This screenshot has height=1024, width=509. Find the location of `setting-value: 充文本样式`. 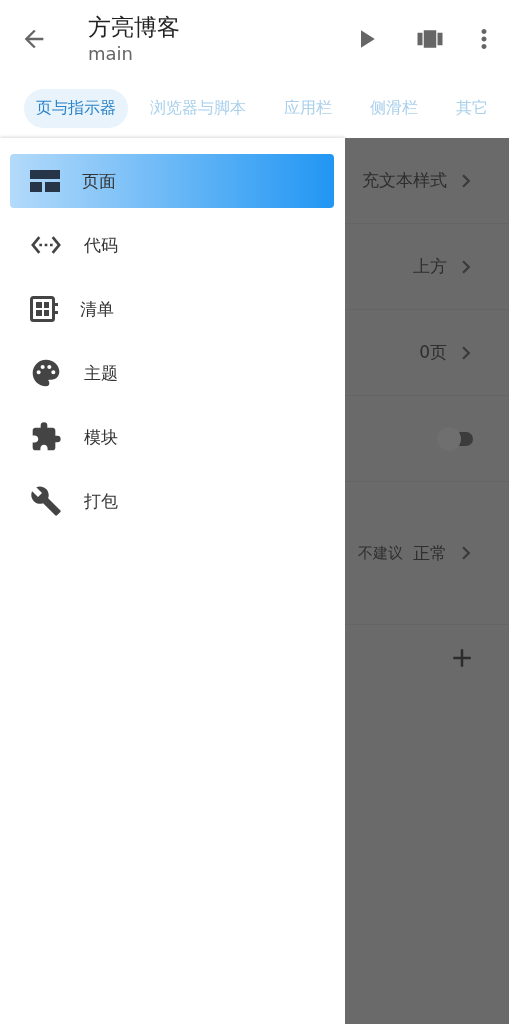

setting-value: 充文本样式 is located at coordinates (404, 180).